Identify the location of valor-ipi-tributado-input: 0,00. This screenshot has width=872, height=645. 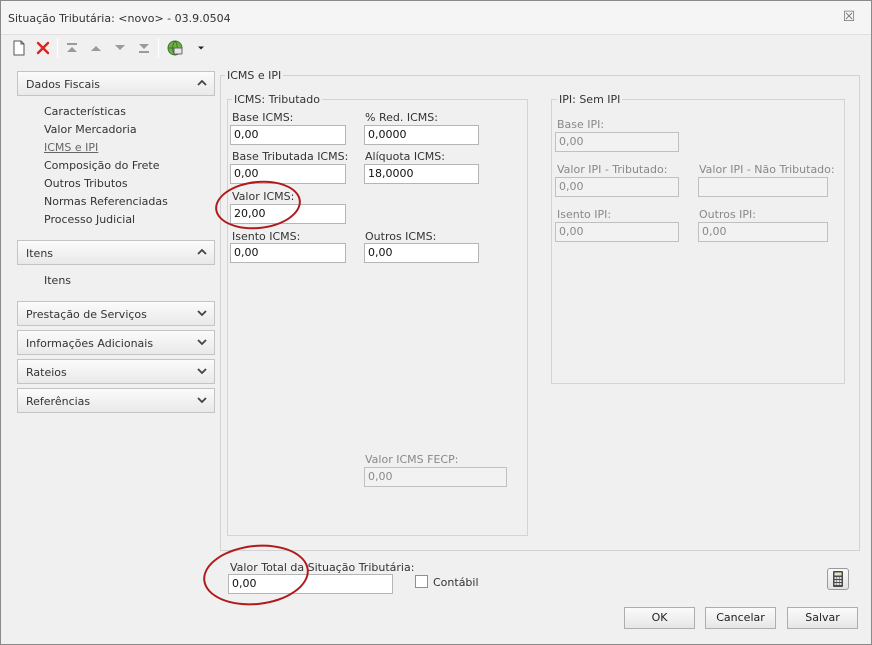
(617, 187).